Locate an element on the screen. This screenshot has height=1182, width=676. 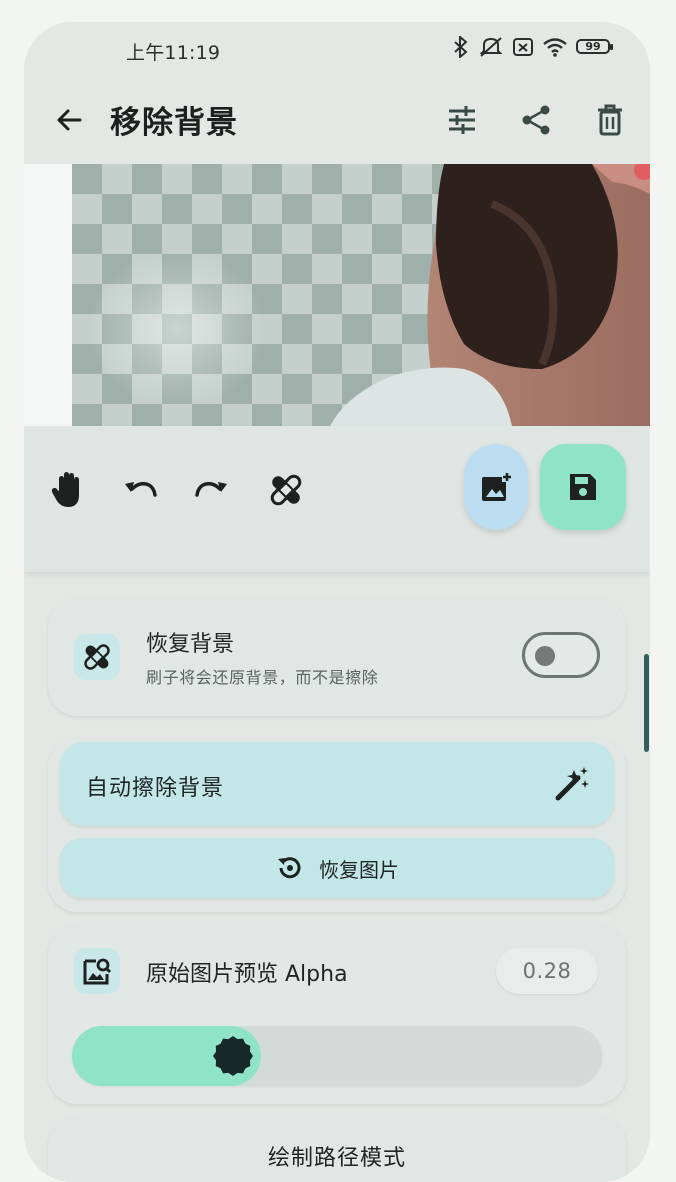
add-image-icon is located at coordinates (497, 486).